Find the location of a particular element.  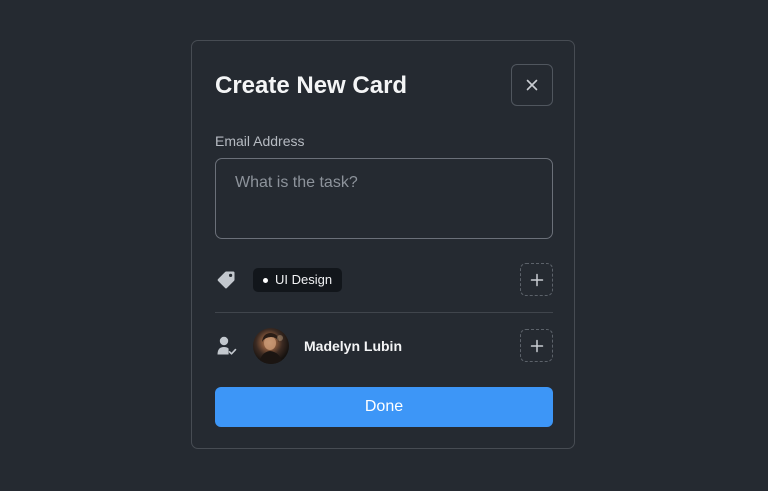

close-button is located at coordinates (532, 85).